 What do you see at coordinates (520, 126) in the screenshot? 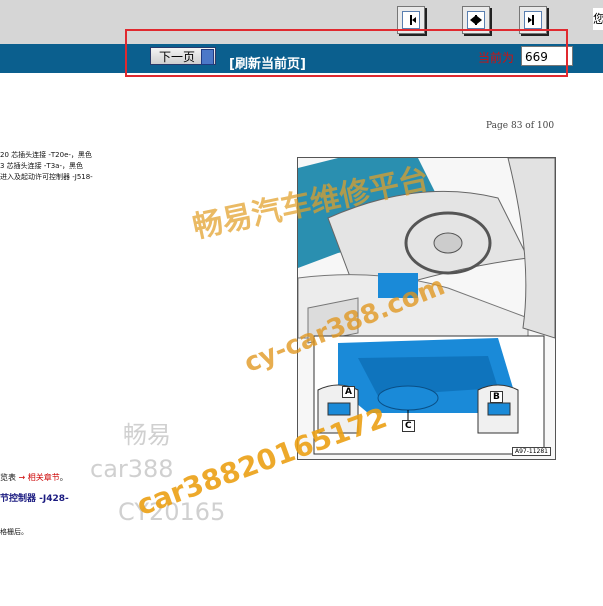
I see `page-number: Page 83 of 100` at bounding box center [520, 126].